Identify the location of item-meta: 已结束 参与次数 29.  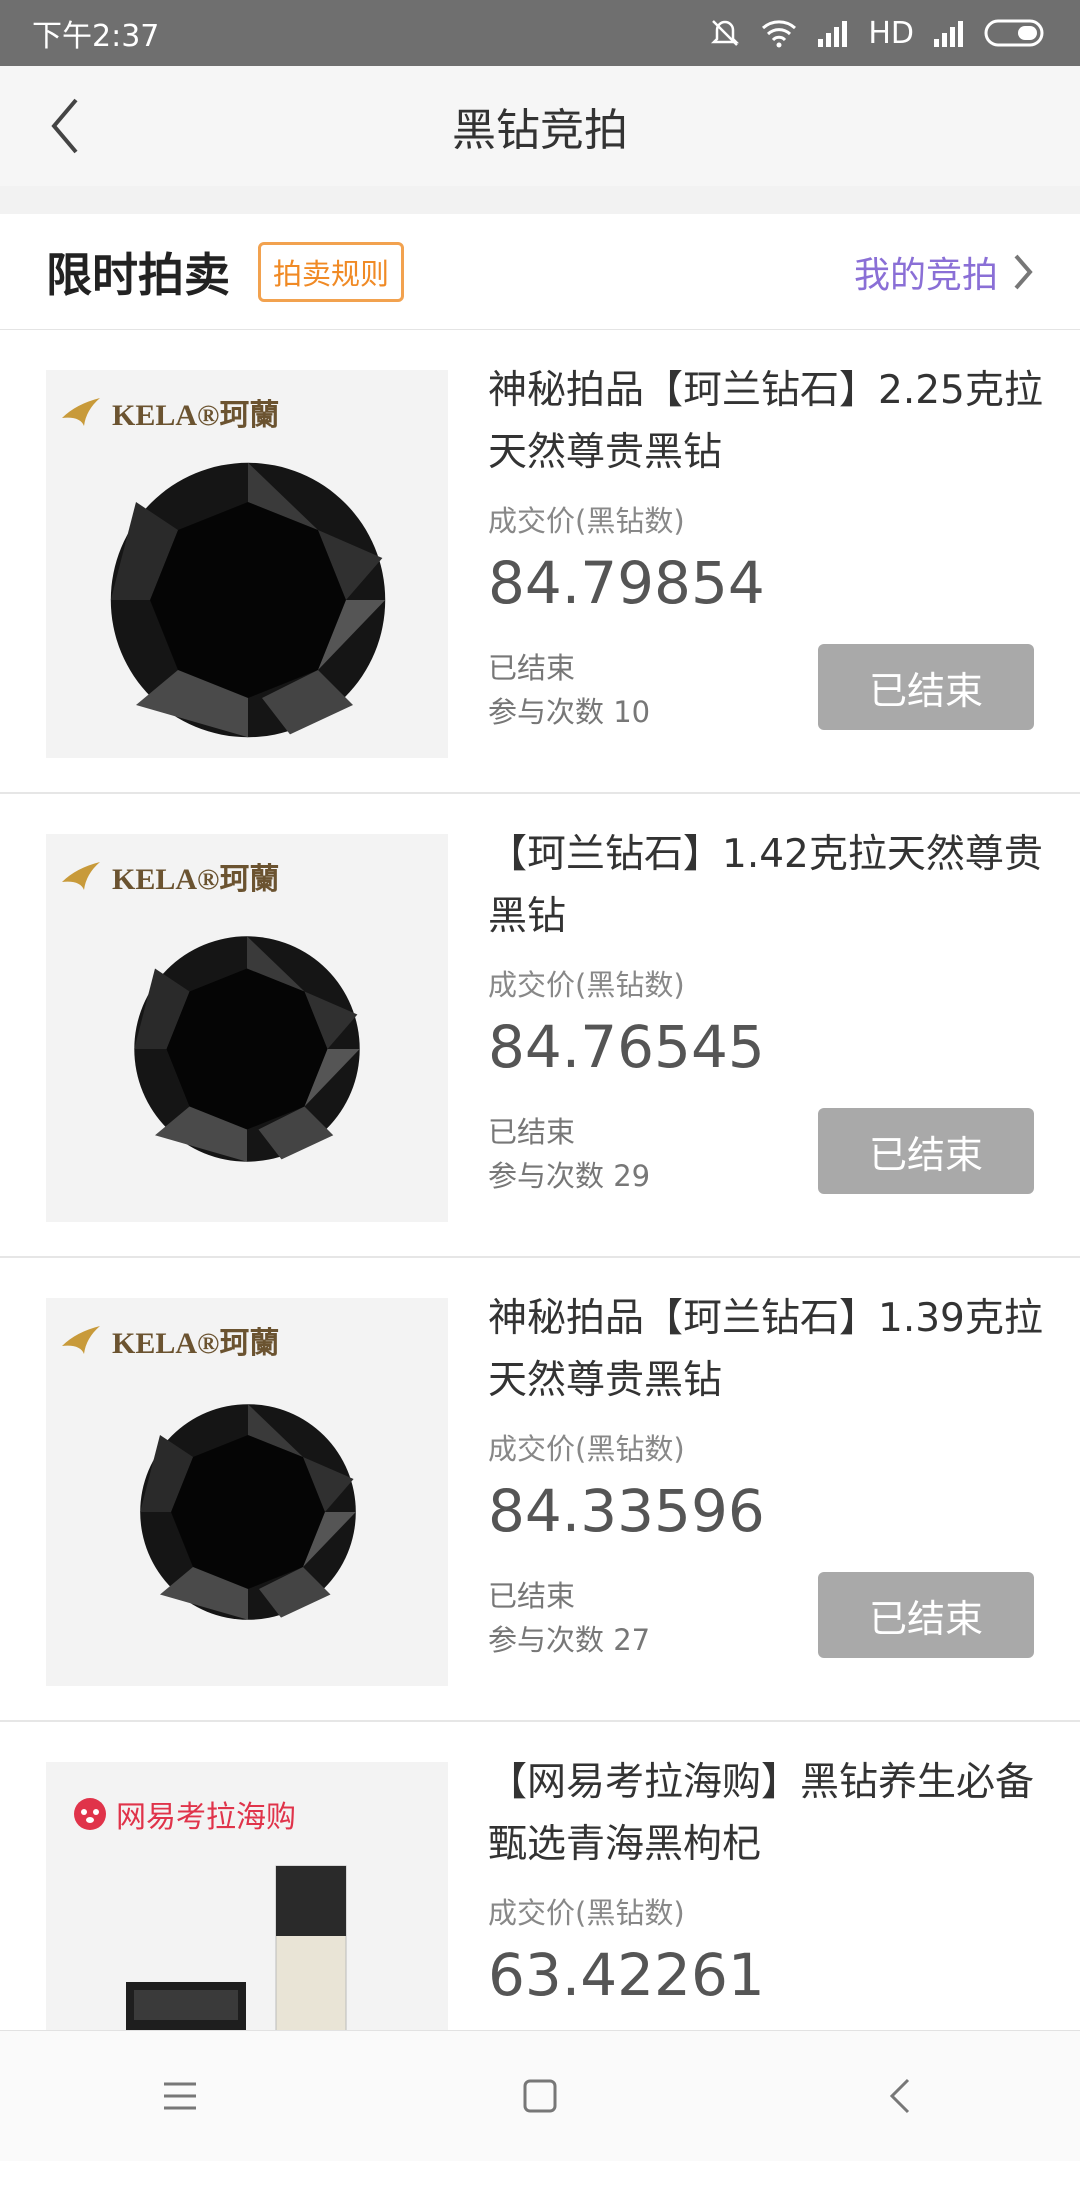
(569, 1154).